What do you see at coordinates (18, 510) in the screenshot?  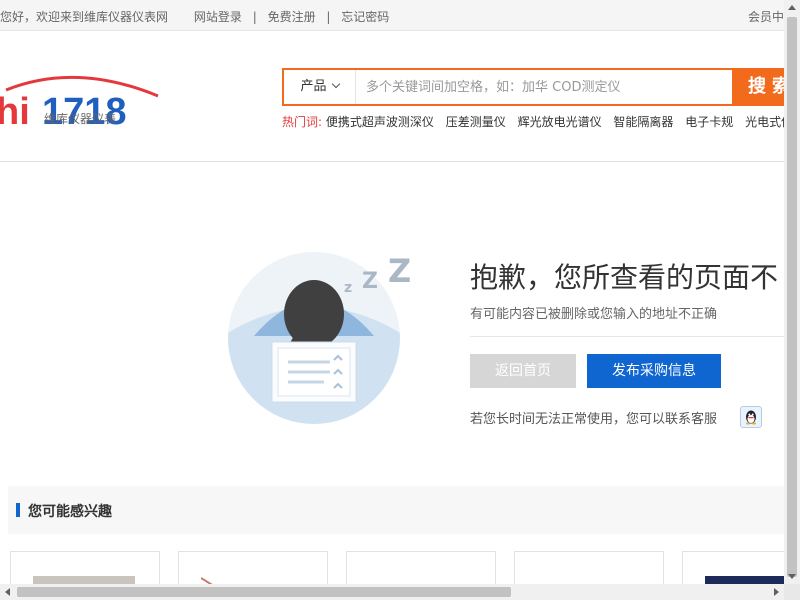 I see `section-accent-bar` at bounding box center [18, 510].